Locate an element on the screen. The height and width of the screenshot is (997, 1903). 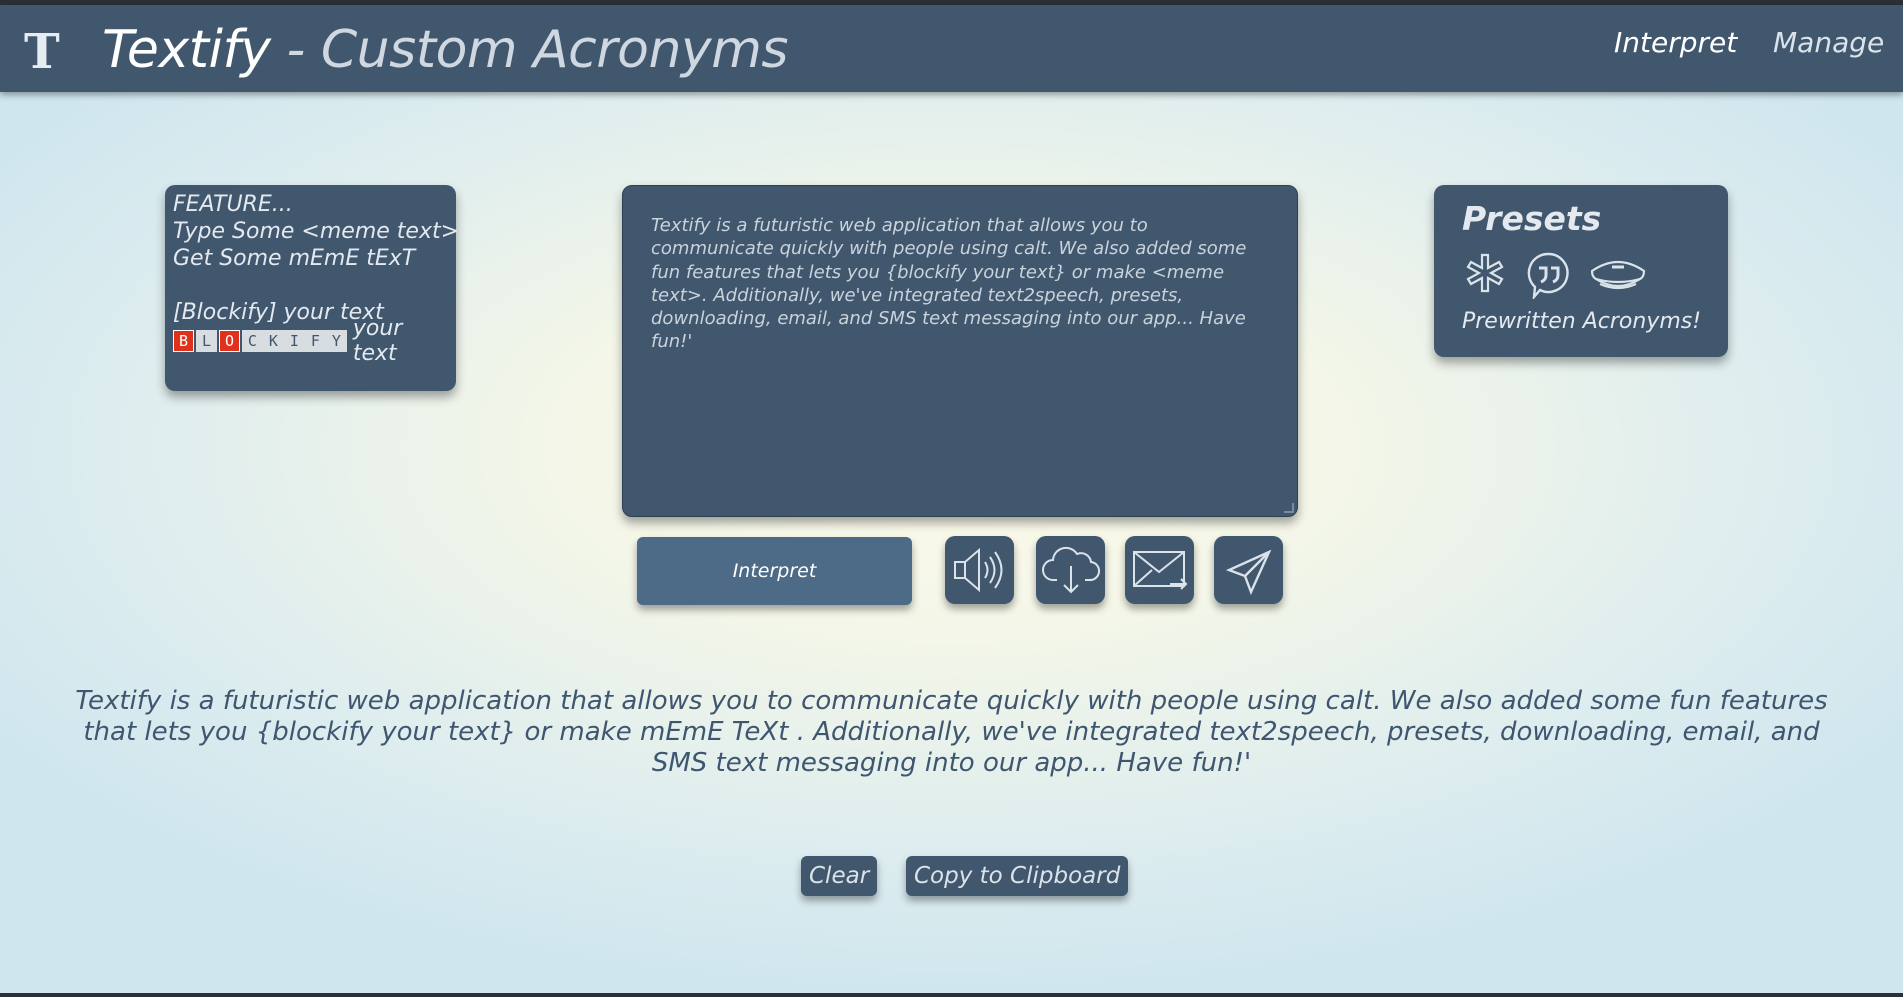
blockify-demo: B L O C K I F Y your text is located at coordinates (310, 341).